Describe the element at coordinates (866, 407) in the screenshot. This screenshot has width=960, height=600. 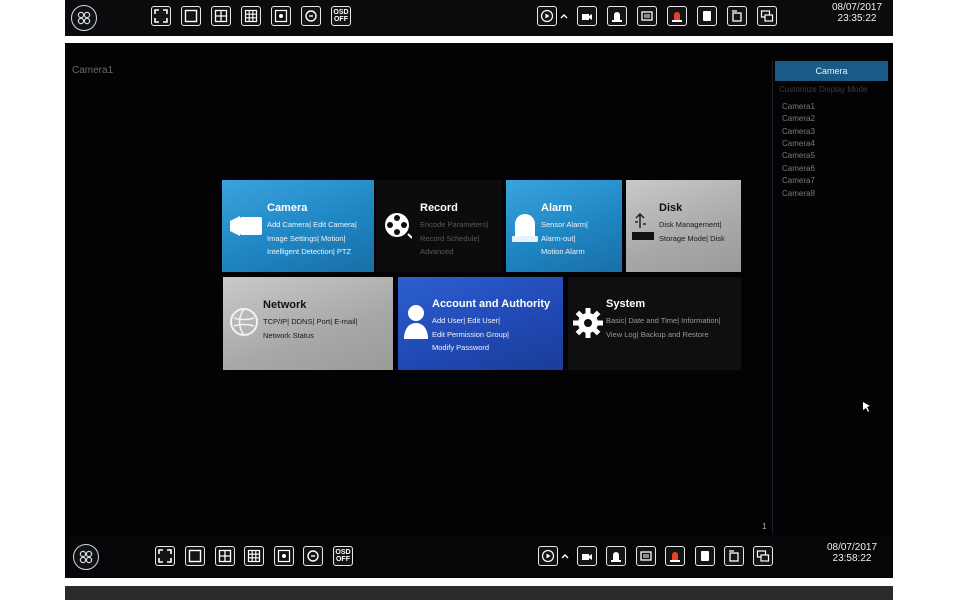
I see `mouse-cursor-icon` at that location.